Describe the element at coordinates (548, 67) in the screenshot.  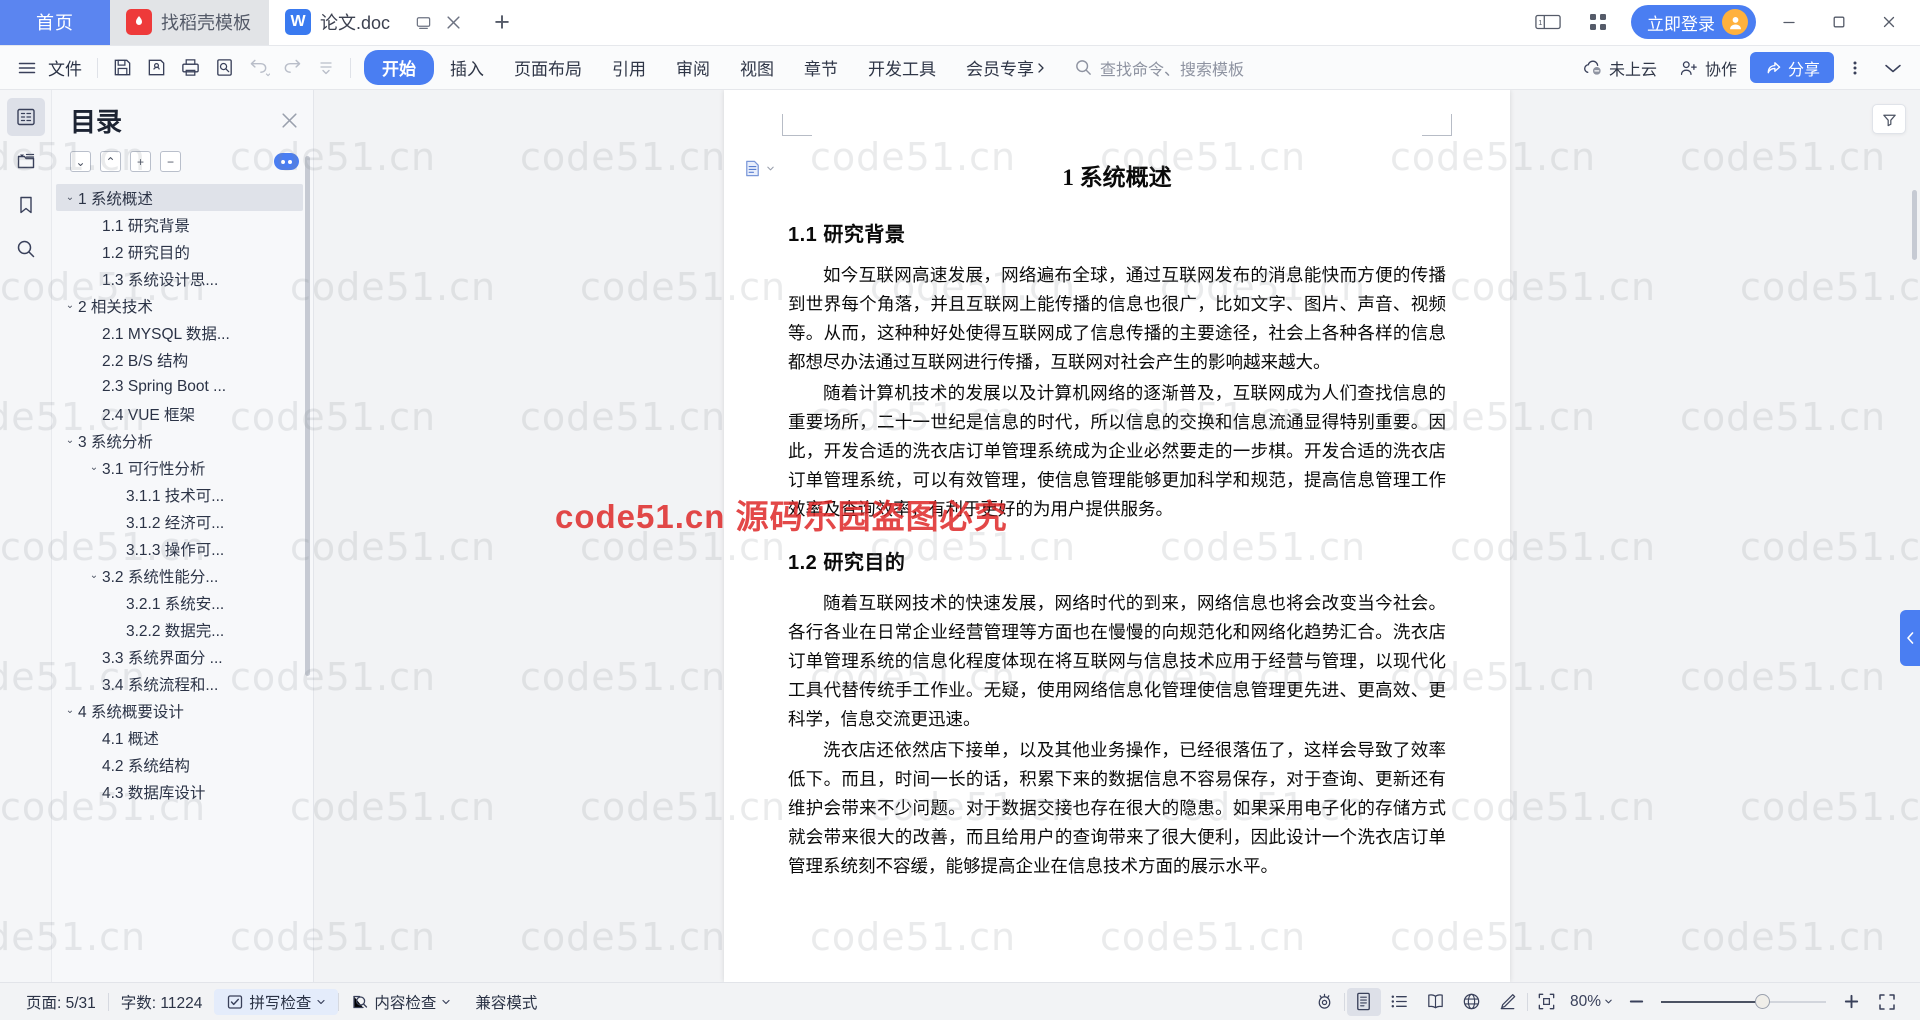
I see `ribbon-tab-page-layout: 页面布局` at that location.